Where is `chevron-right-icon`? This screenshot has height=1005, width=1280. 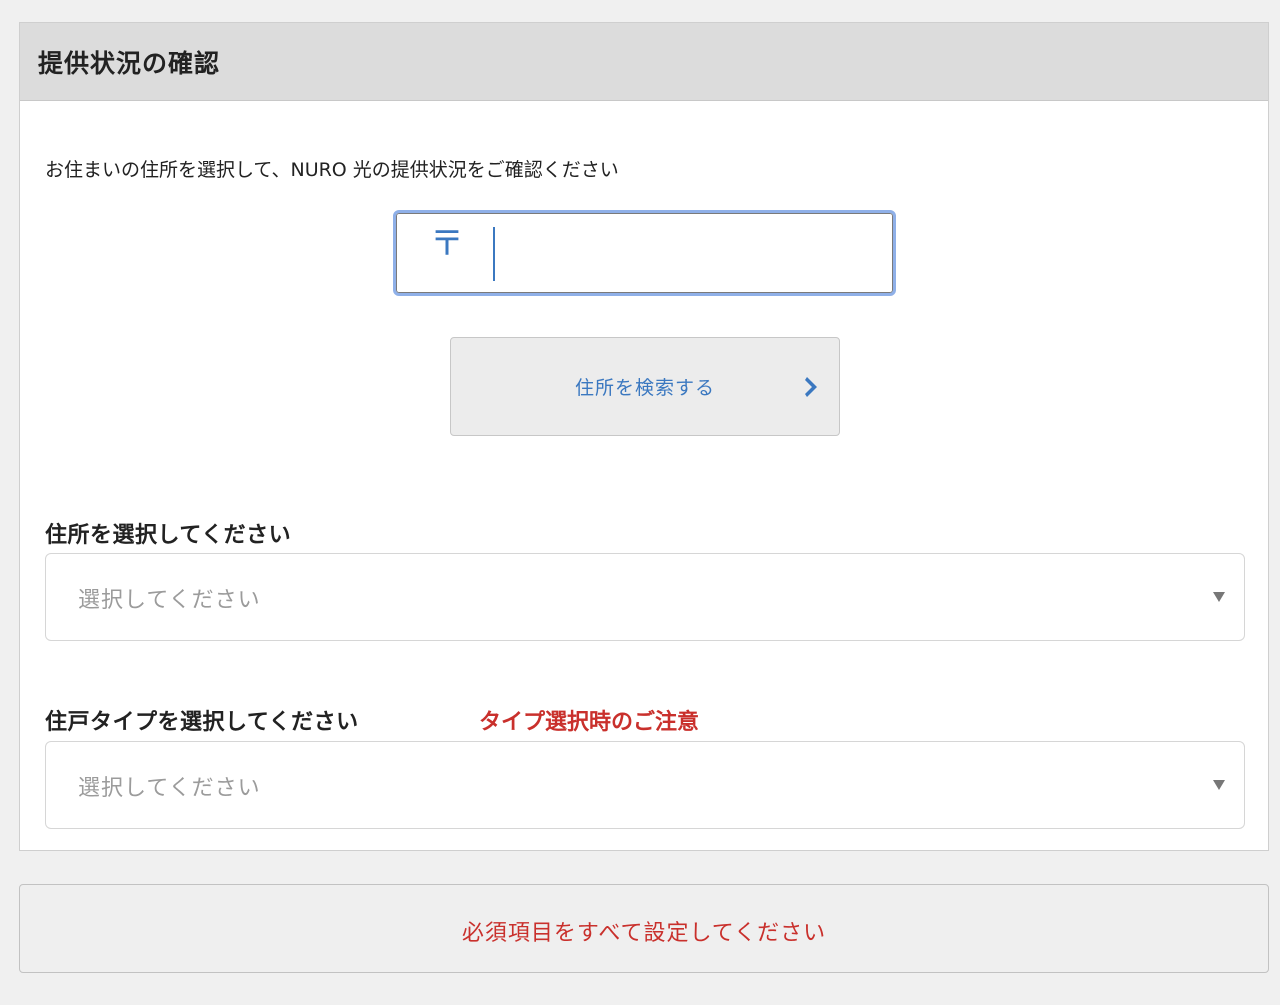 chevron-right-icon is located at coordinates (811, 387).